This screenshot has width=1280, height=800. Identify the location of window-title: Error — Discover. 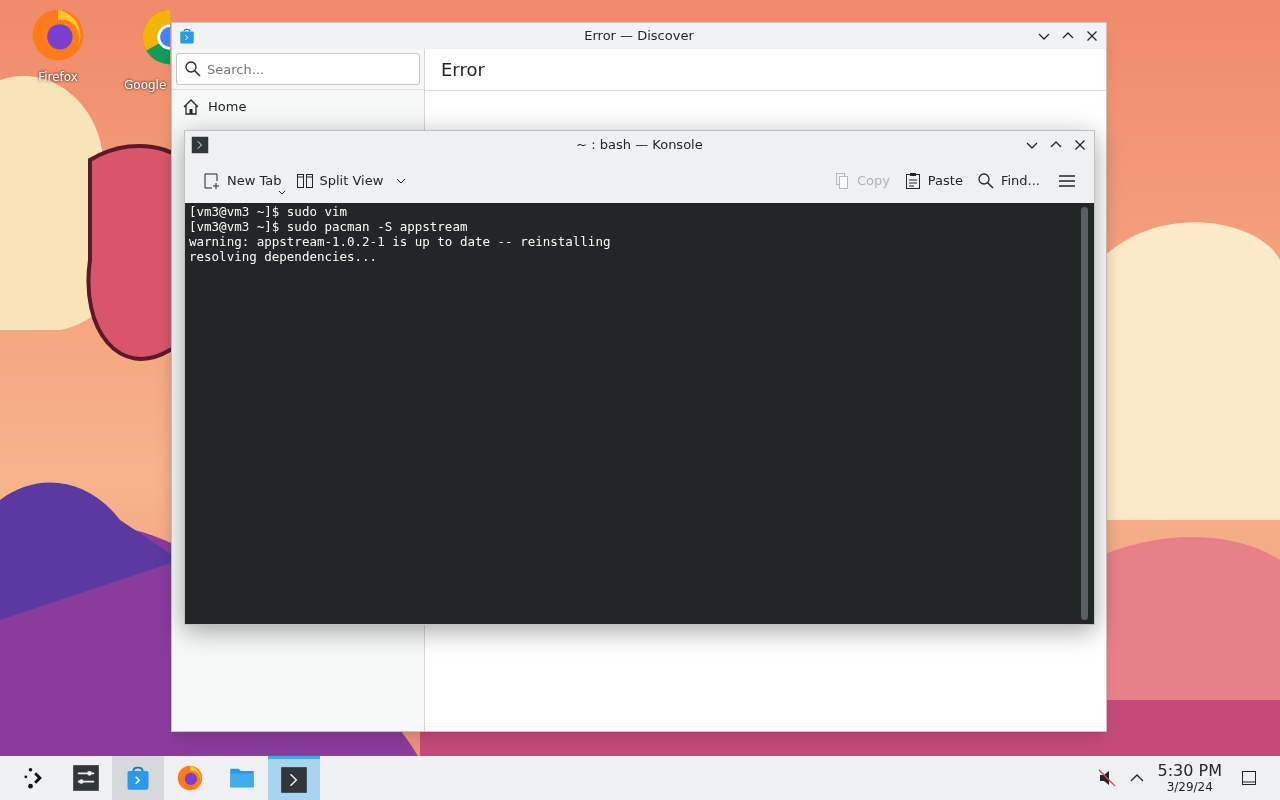
(639, 36).